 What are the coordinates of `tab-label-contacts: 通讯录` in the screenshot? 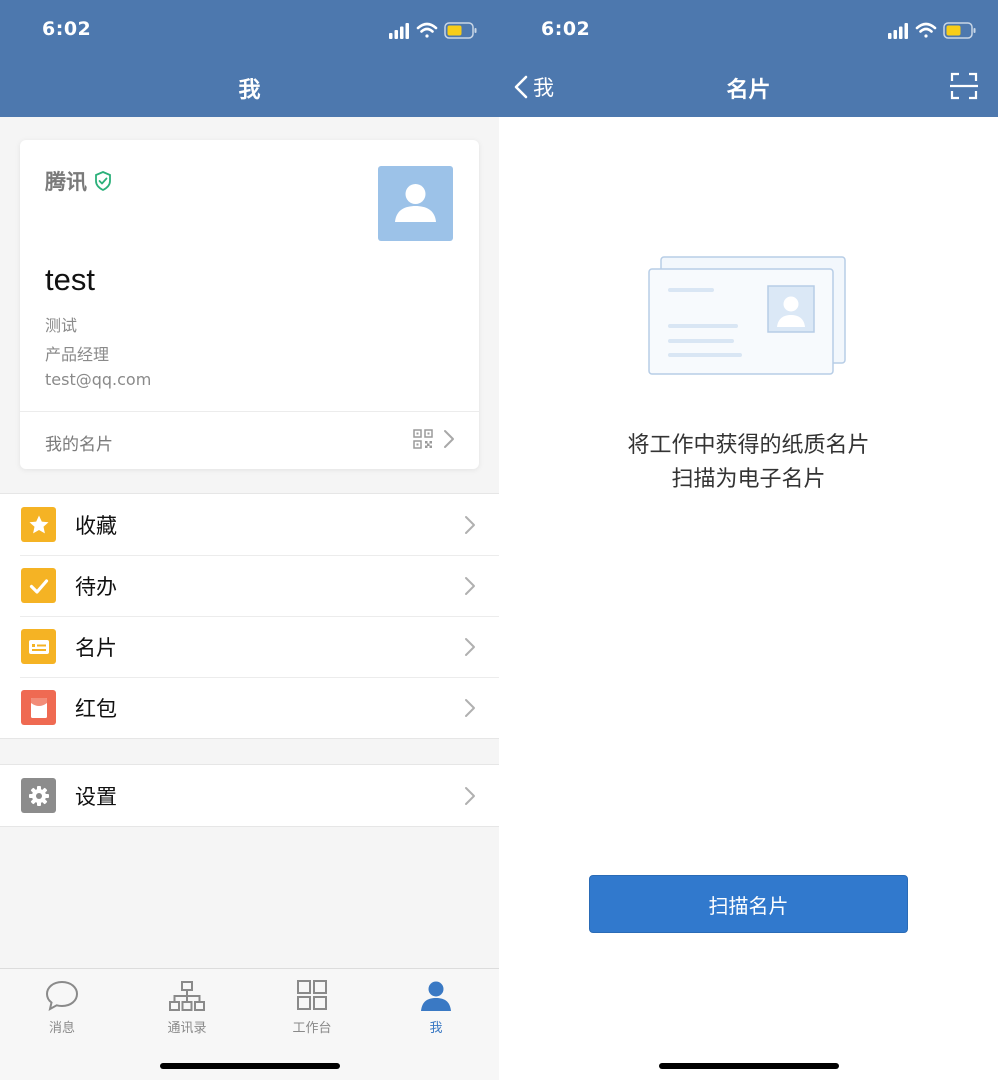 It's located at (187, 1028).